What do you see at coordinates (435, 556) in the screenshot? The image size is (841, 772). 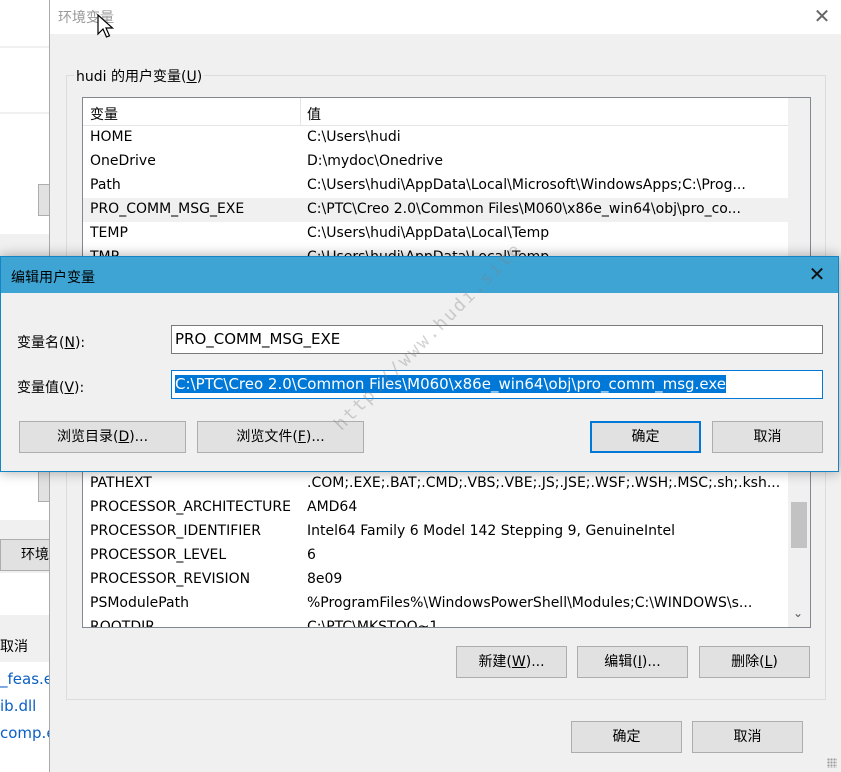 I see `table-row: PROCESSOR_LEVEL 6` at bounding box center [435, 556].